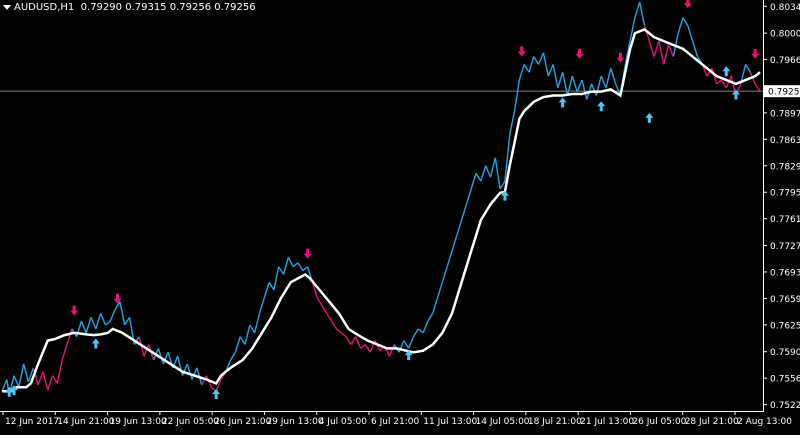 The image size is (800, 435). What do you see at coordinates (659, 422) in the screenshot?
I see `x-tick-label: 26 Jul 05:00` at bounding box center [659, 422].